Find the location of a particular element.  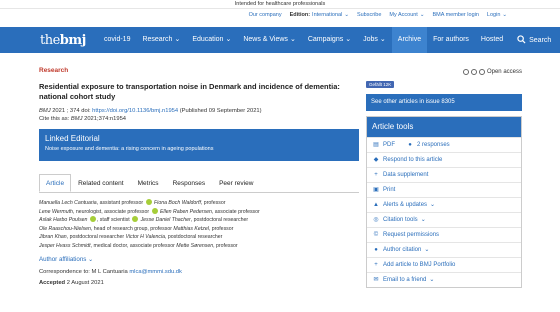

tab-related-content: Related content is located at coordinates (101, 183).